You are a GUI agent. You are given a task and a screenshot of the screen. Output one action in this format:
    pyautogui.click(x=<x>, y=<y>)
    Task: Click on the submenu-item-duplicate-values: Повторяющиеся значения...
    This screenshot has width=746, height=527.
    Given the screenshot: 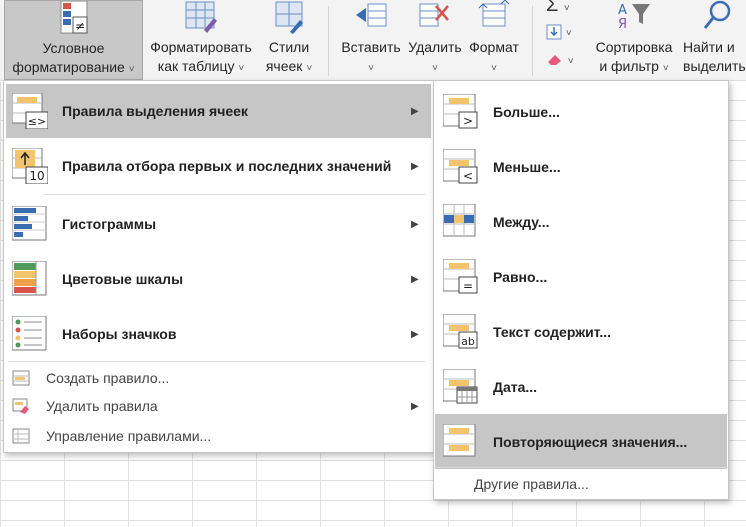 What is the action you would take?
    pyautogui.click(x=581, y=441)
    